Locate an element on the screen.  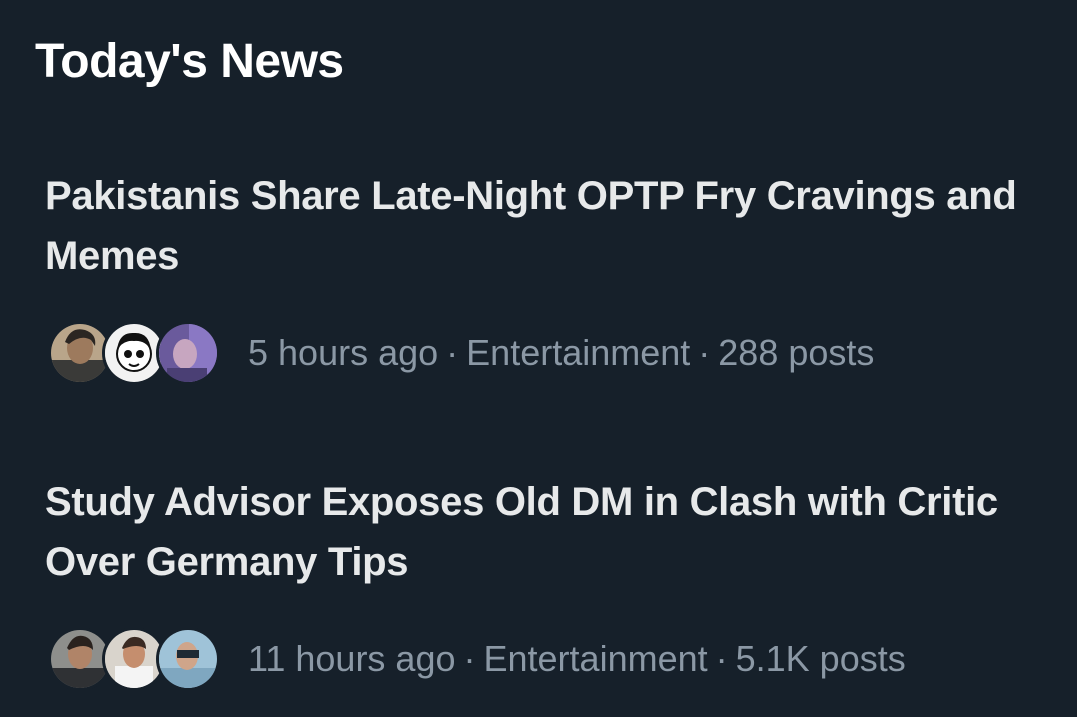
news-post-count: 288 posts is located at coordinates (796, 352).